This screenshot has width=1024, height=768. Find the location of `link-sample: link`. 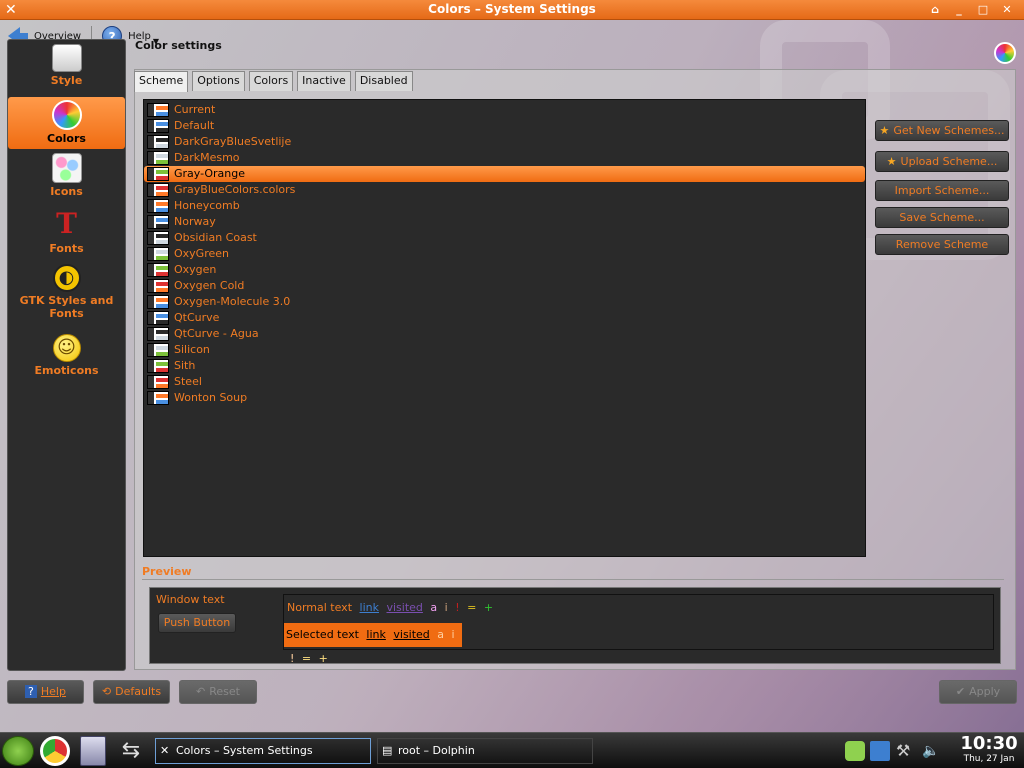

link-sample: link is located at coordinates (369, 607).